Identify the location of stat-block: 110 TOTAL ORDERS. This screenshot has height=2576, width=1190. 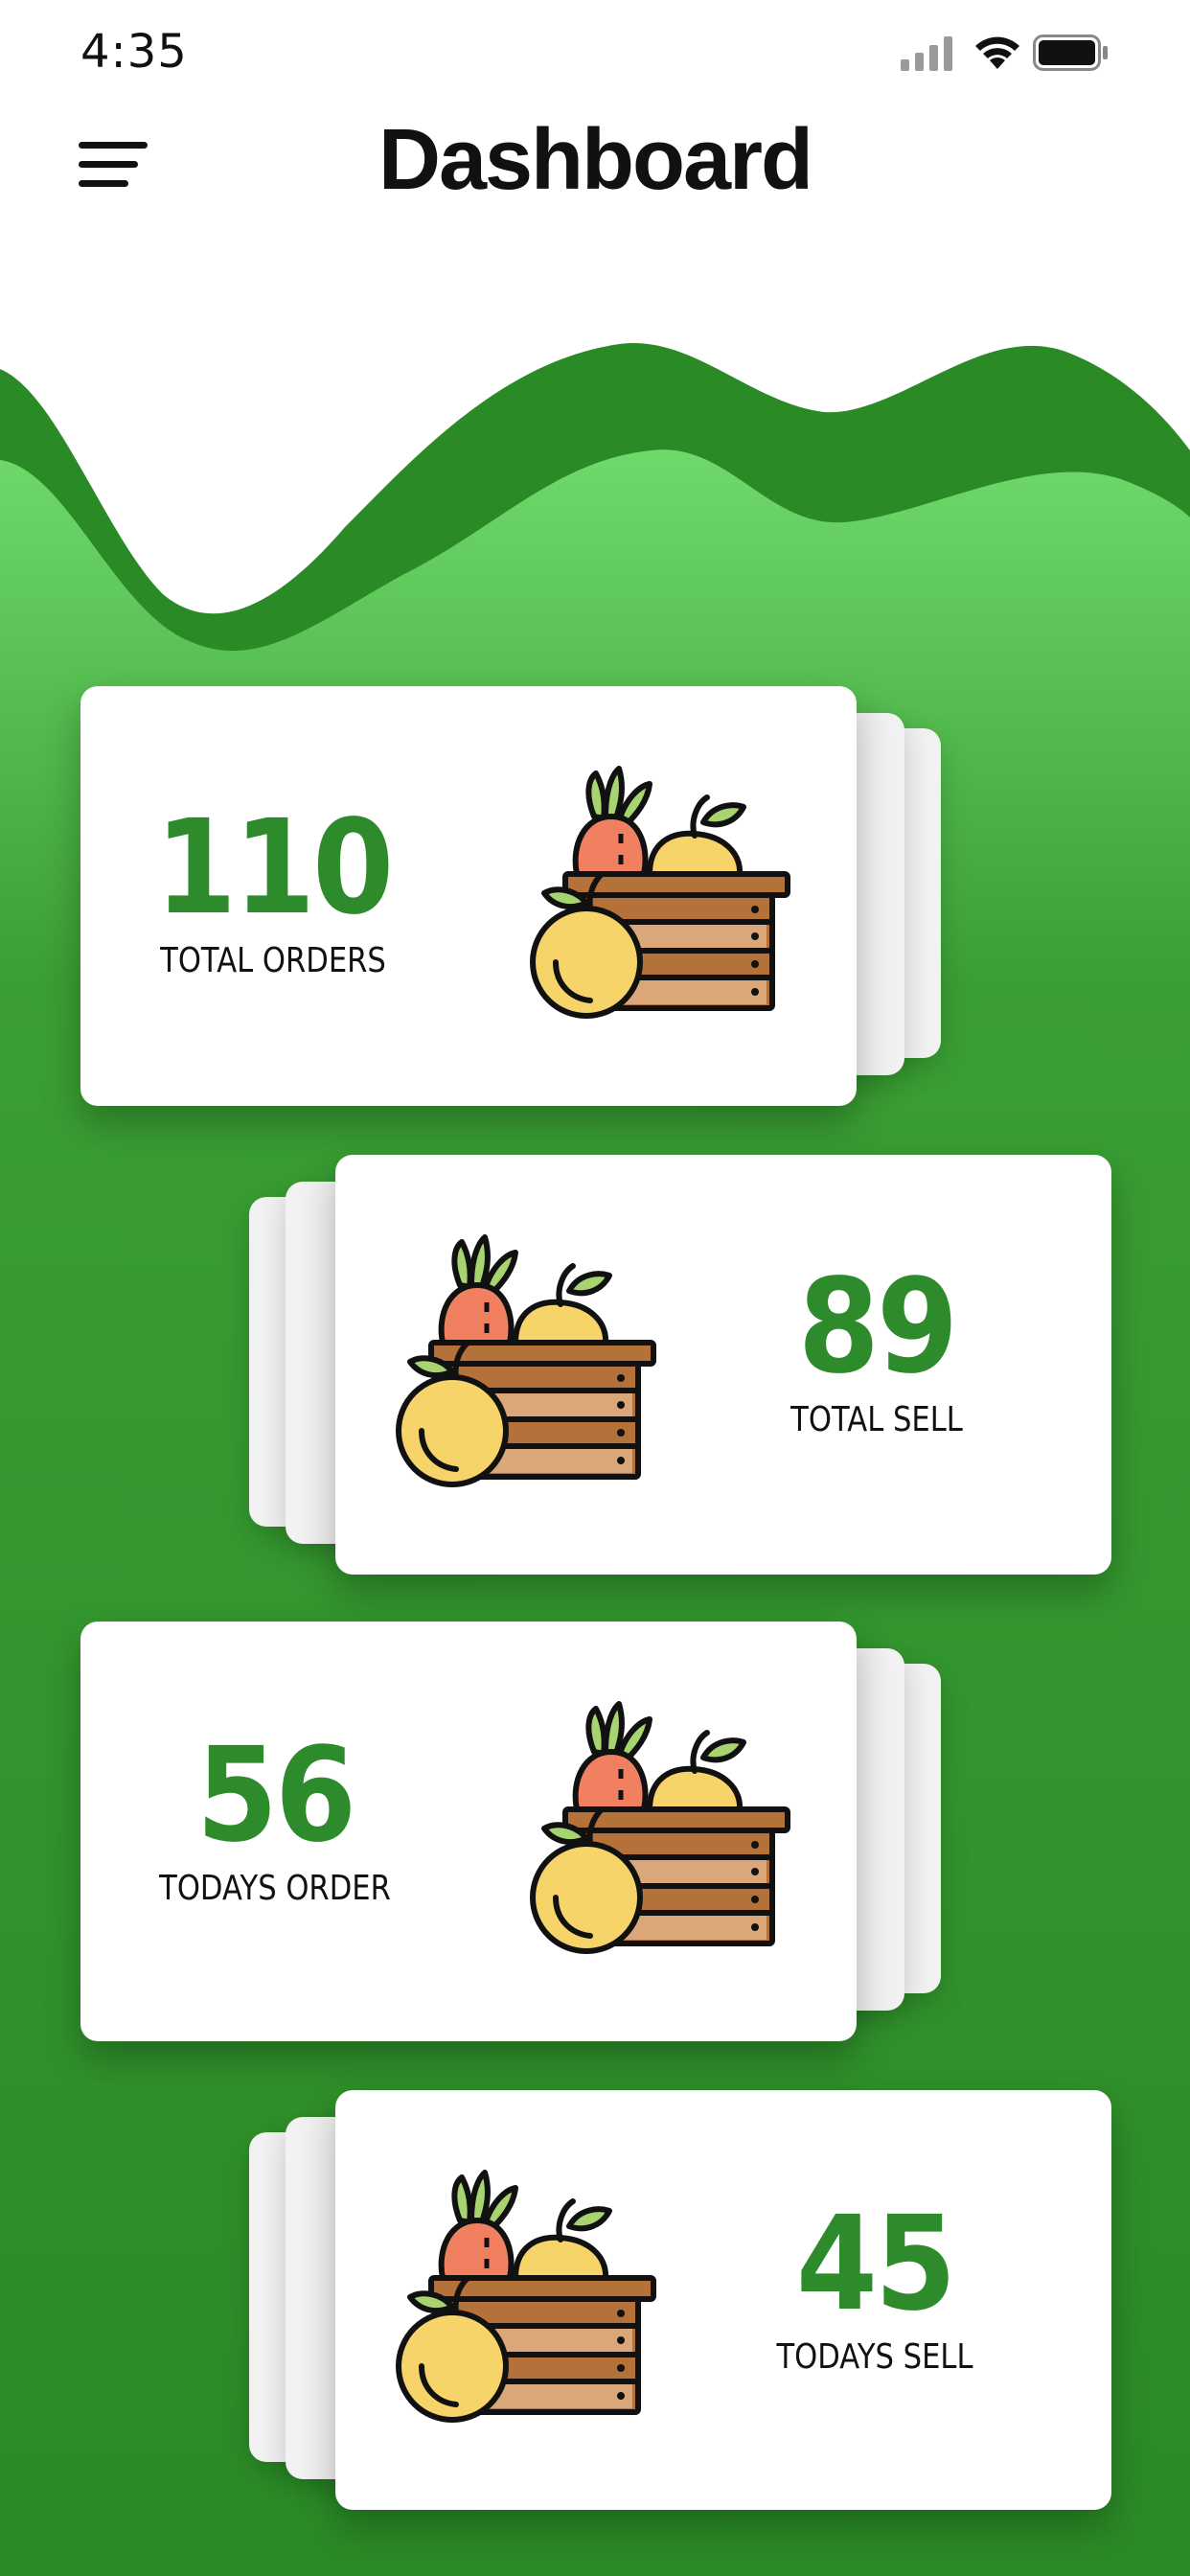
(273, 890).